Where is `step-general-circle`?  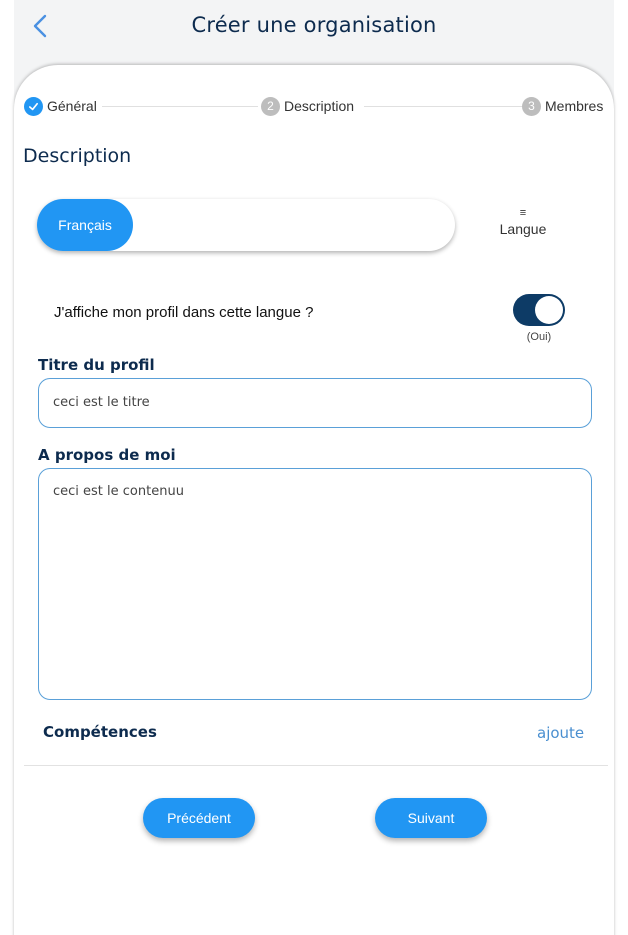 step-general-circle is located at coordinates (33, 106).